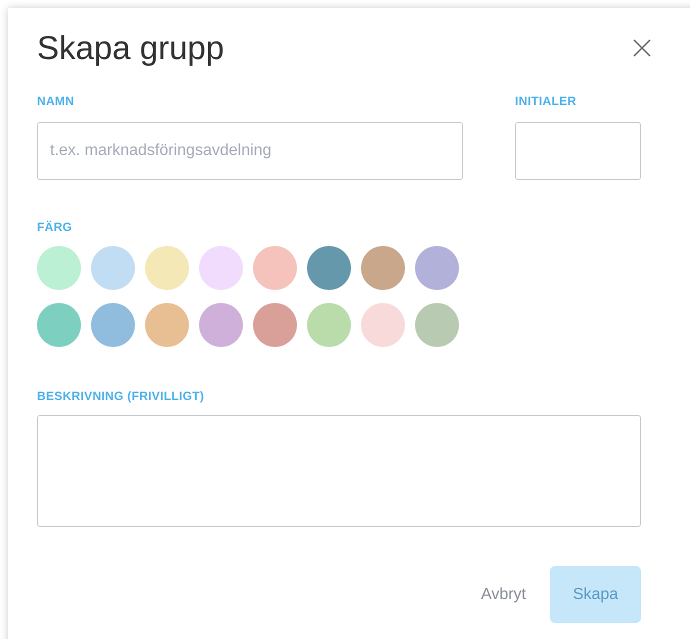 The image size is (690, 639). I want to click on cancel-button: Avbryt, so click(503, 594).